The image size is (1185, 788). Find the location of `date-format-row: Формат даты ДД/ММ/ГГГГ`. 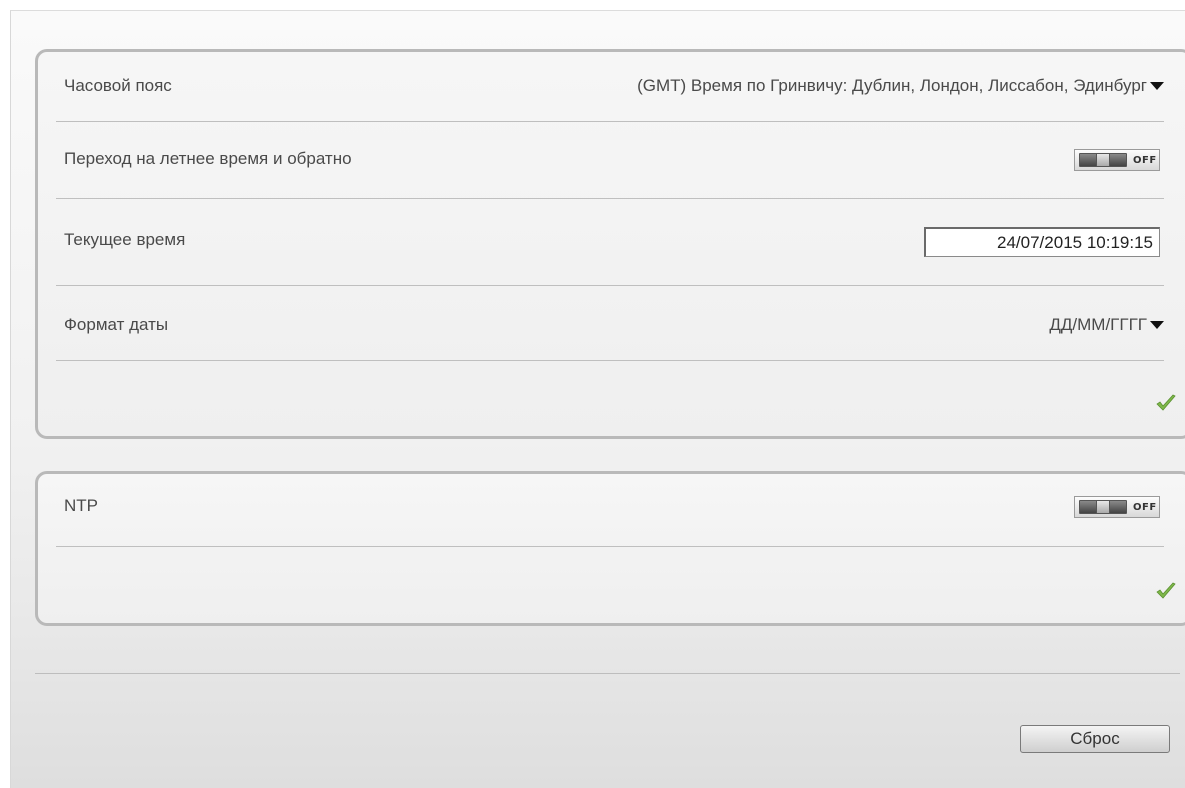

date-format-row: Формат даты ДД/ММ/ГГГГ is located at coordinates (610, 323).